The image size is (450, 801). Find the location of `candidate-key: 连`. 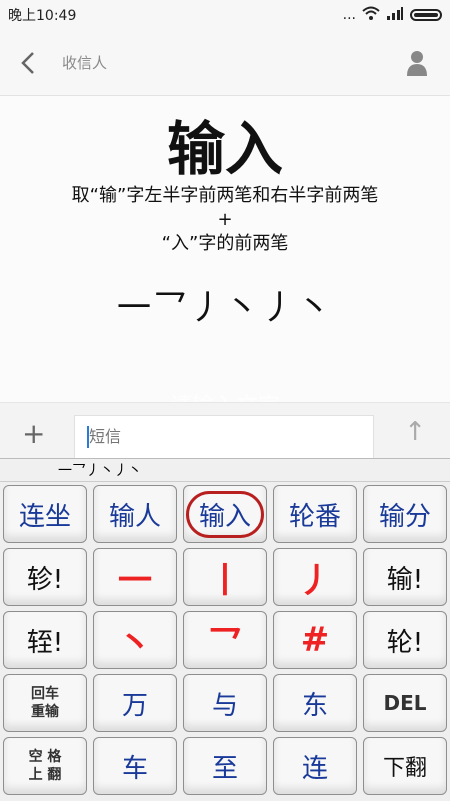

candidate-key: 连 is located at coordinates (315, 766).